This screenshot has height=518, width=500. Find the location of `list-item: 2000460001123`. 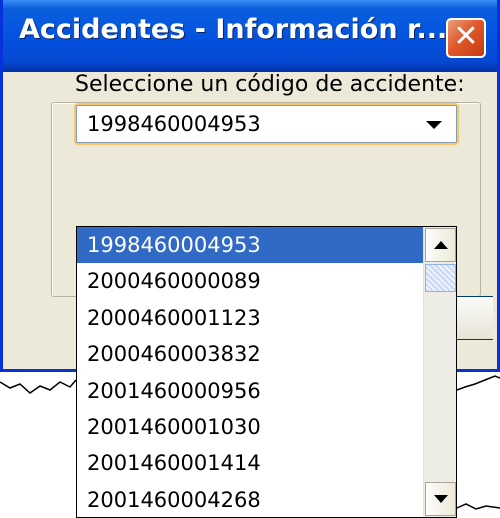

list-item: 2000460001123 is located at coordinates (250, 318).